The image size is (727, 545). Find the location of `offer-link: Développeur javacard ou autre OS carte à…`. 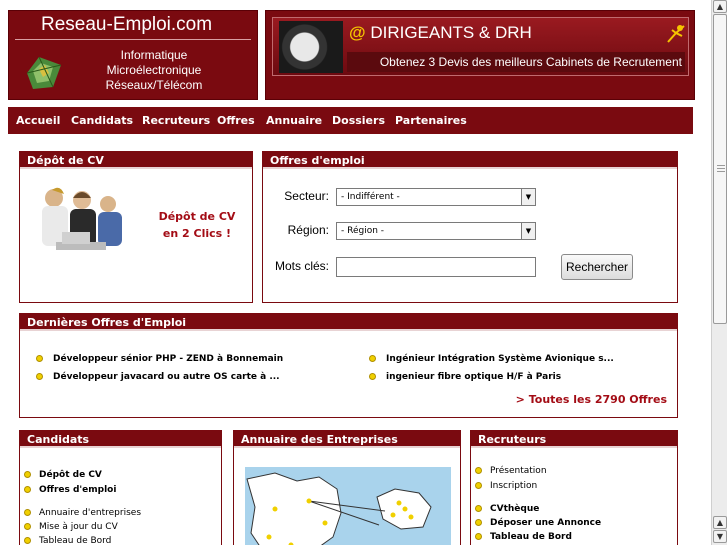

offer-link: Développeur javacard ou autre OS carte à… is located at coordinates (158, 377).